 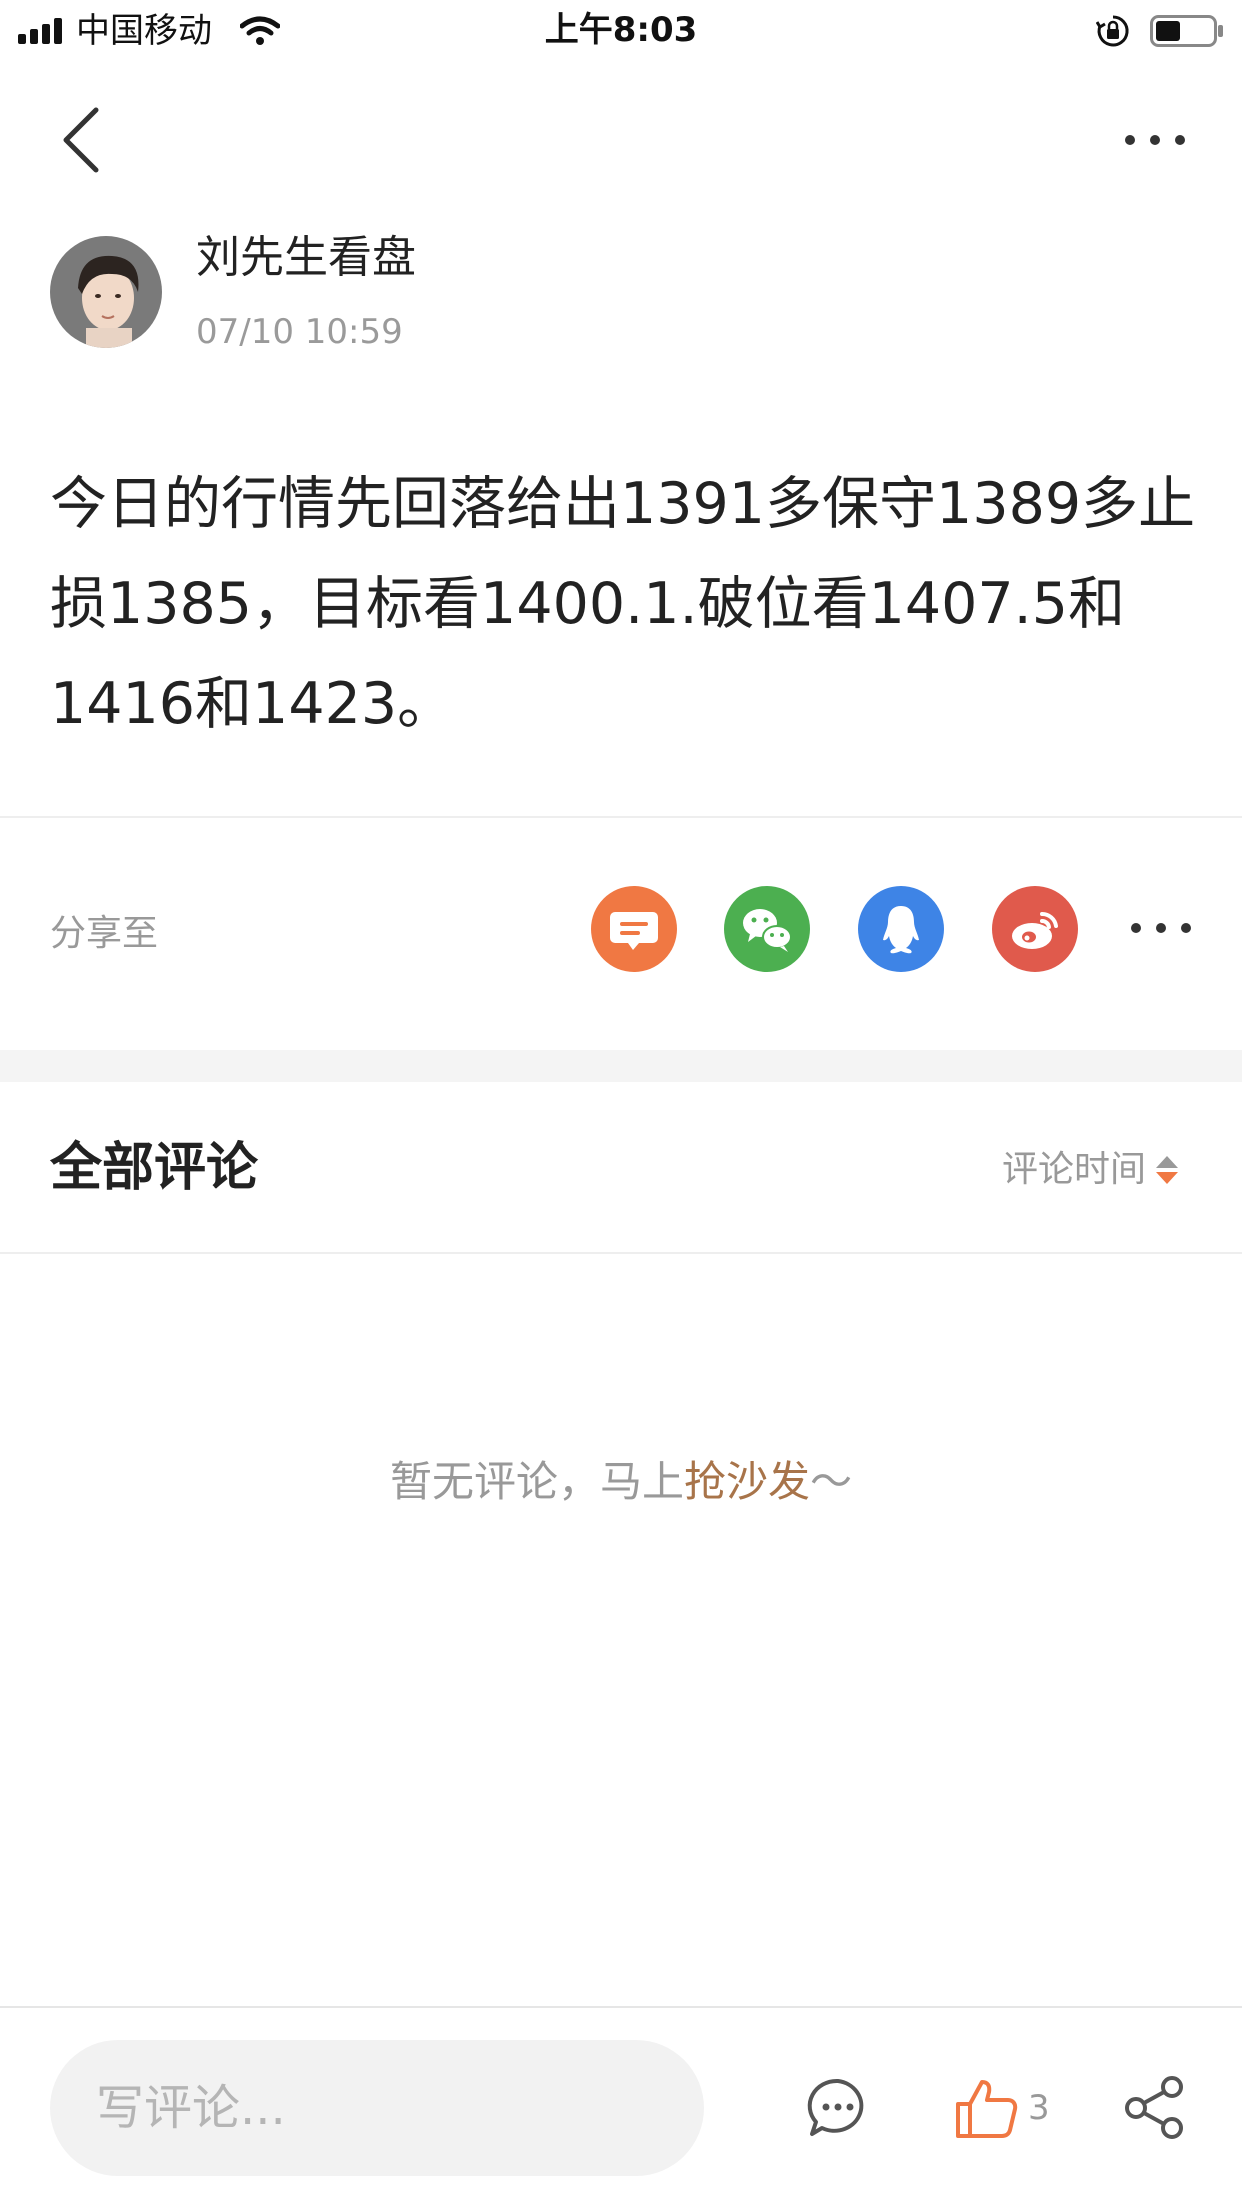 I want to click on grab-sofa-link: 抢沙发, so click(x=747, y=1481).